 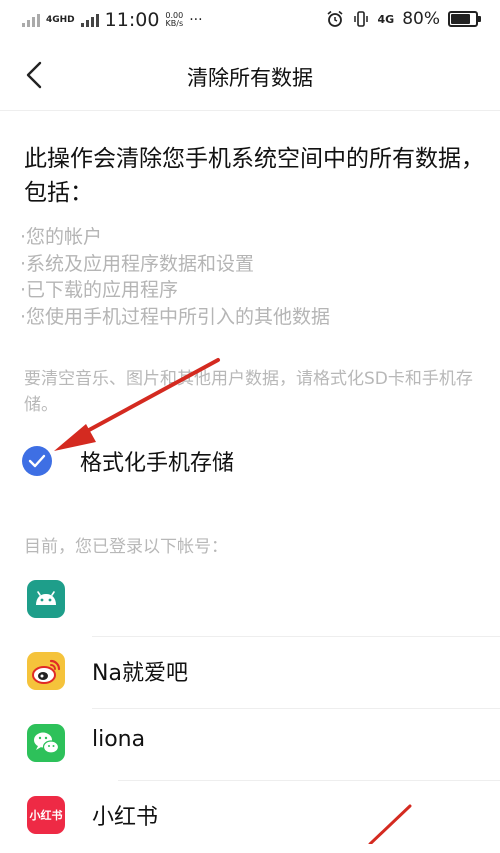 I want to click on checkmark-icon, so click(x=37, y=461).